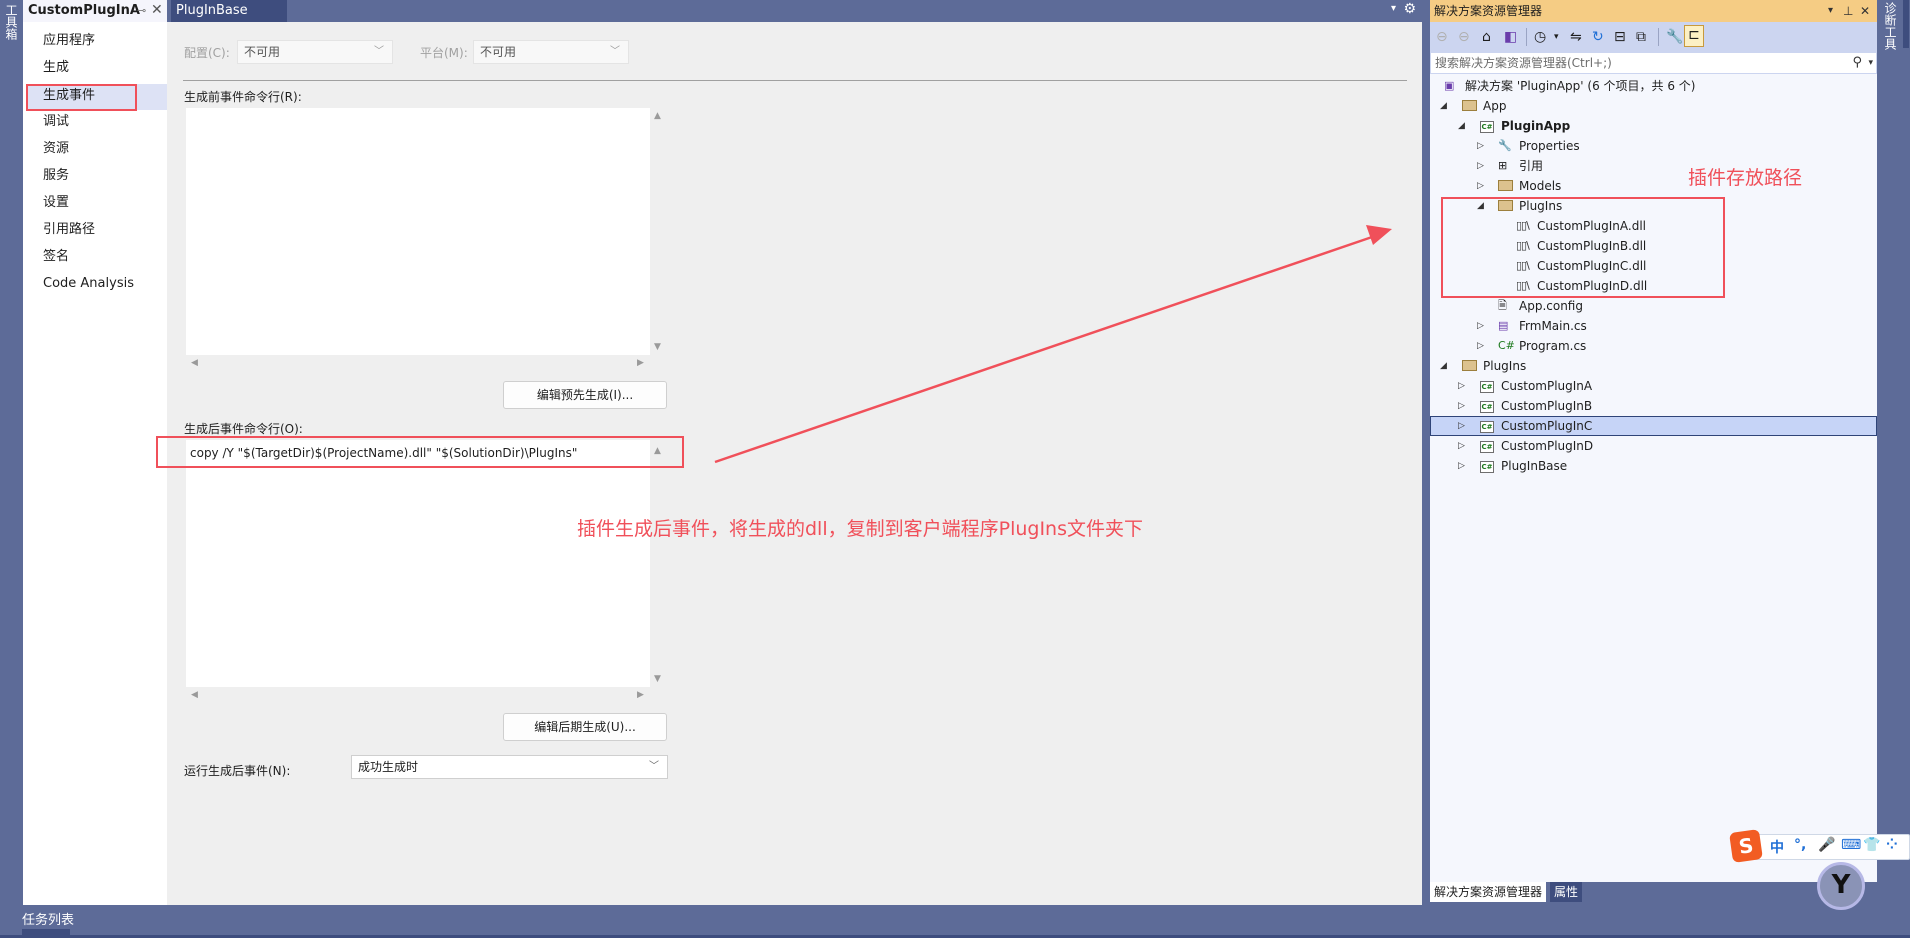 Image resolution: width=1910 pixels, height=938 pixels. What do you see at coordinates (1510, 37) in the screenshot?
I see `switch-views-icon: ◧` at bounding box center [1510, 37].